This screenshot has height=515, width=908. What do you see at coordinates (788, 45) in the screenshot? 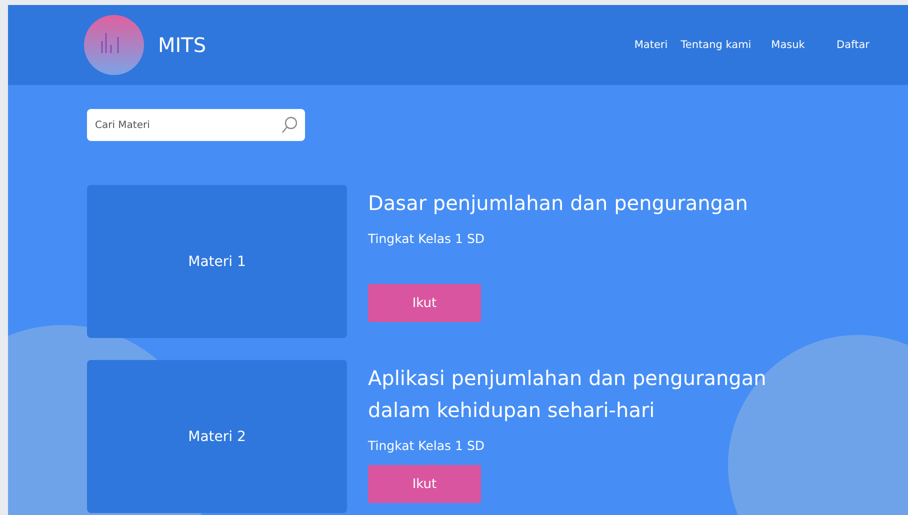
I see `nav-link: Masuk` at bounding box center [788, 45].